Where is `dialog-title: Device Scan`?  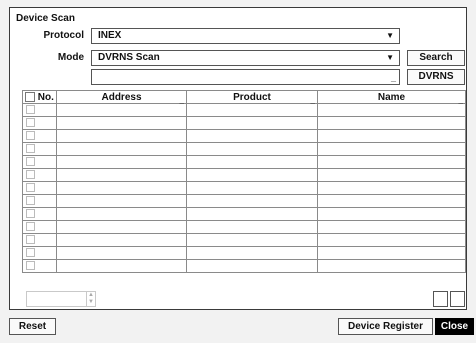
dialog-title: Device Scan is located at coordinates (45, 18).